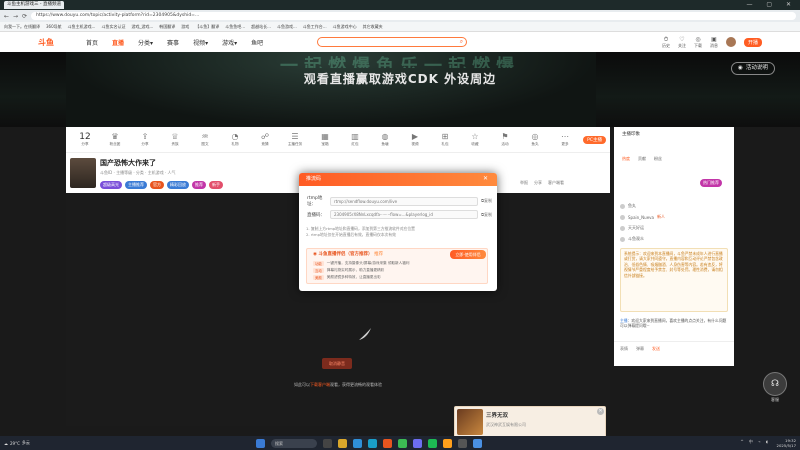 The width and height of the screenshot is (800, 450). I want to click on stream-tag: 主播推荐, so click(136, 185).